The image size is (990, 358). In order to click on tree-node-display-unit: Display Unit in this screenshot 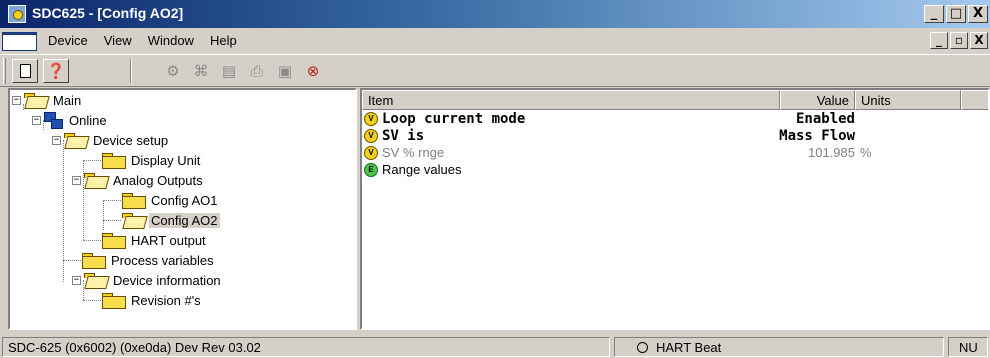, I will do `click(152, 160)`.